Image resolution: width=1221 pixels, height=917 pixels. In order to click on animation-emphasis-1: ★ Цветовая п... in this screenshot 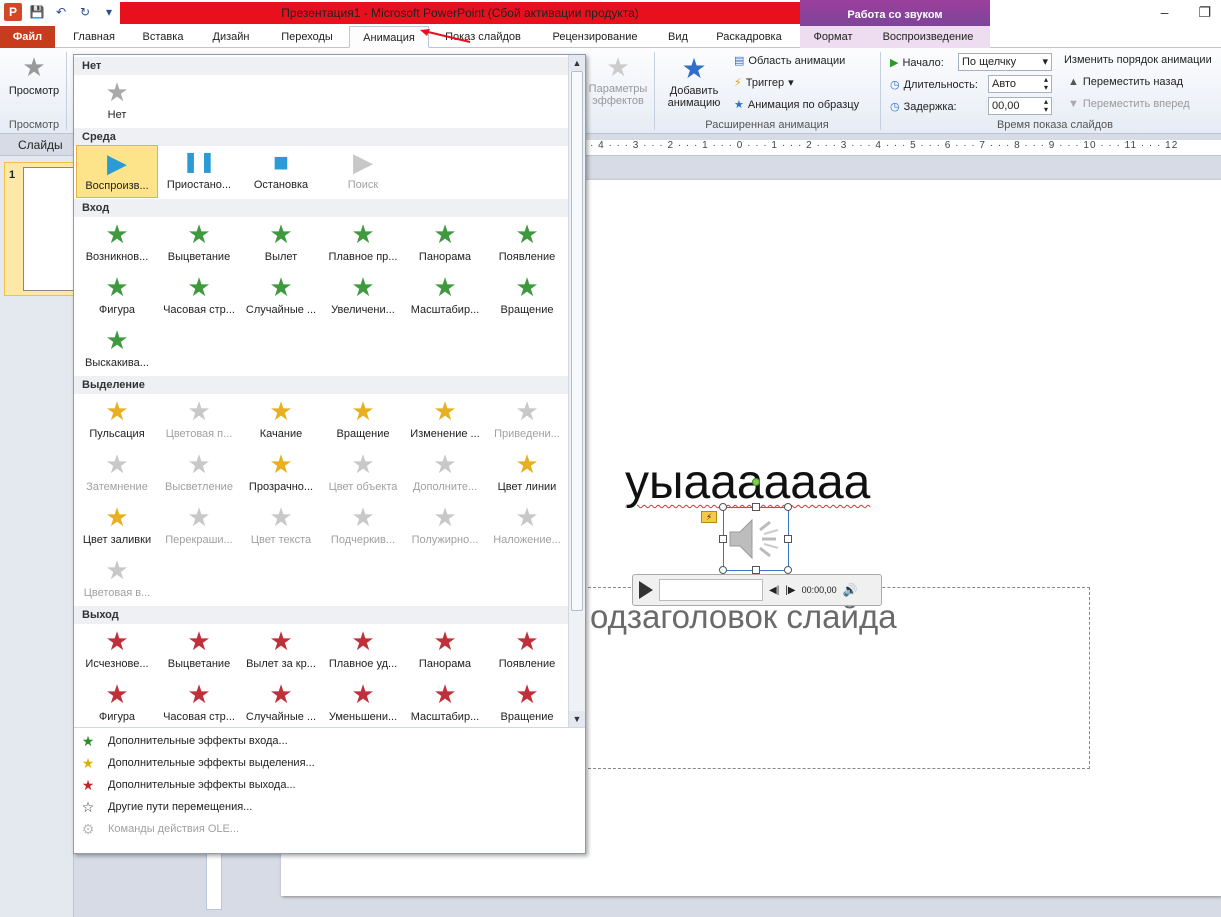, I will do `click(199, 420)`.